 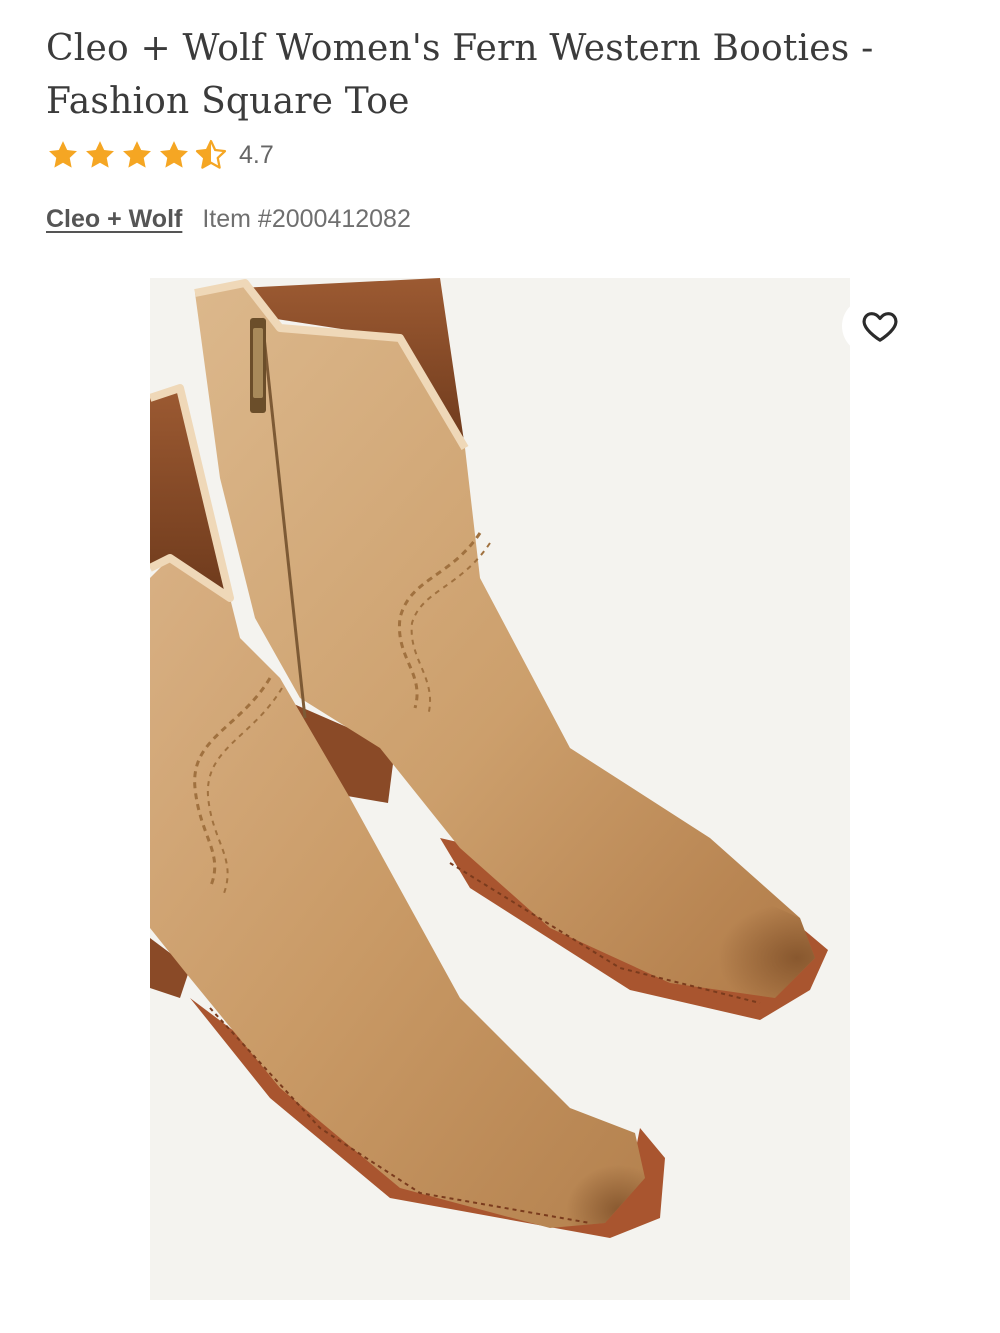 I want to click on rating-row: 4.7, so click(x=160, y=155).